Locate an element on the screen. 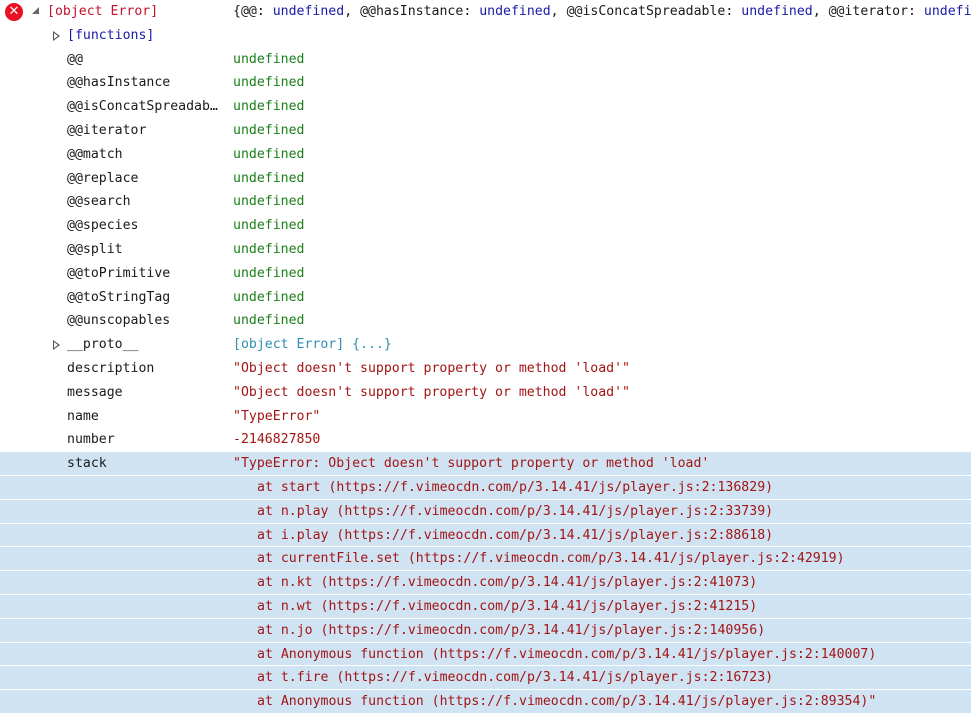  property-key: @@match is located at coordinates (95, 154).